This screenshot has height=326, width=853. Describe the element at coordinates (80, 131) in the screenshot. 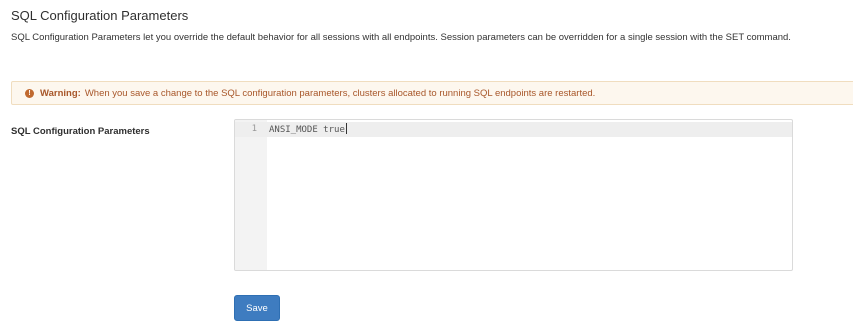

I see `sql-config-field-label: SQL Configuration Parameters` at that location.